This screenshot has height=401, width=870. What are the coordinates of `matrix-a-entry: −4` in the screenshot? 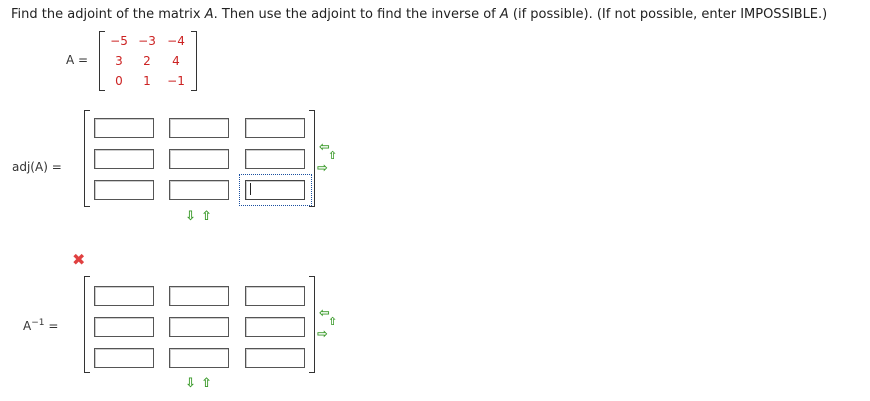 It's located at (176, 41).